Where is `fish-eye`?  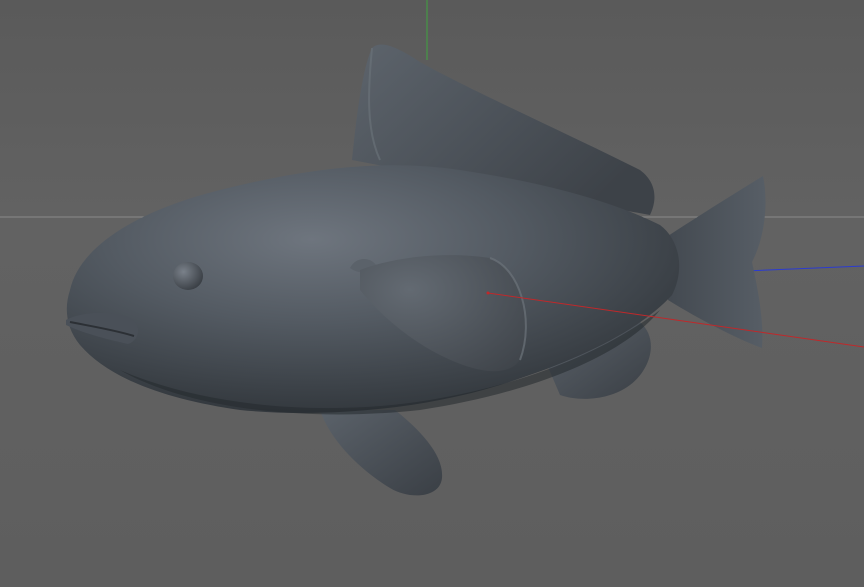
fish-eye is located at coordinates (188, 276).